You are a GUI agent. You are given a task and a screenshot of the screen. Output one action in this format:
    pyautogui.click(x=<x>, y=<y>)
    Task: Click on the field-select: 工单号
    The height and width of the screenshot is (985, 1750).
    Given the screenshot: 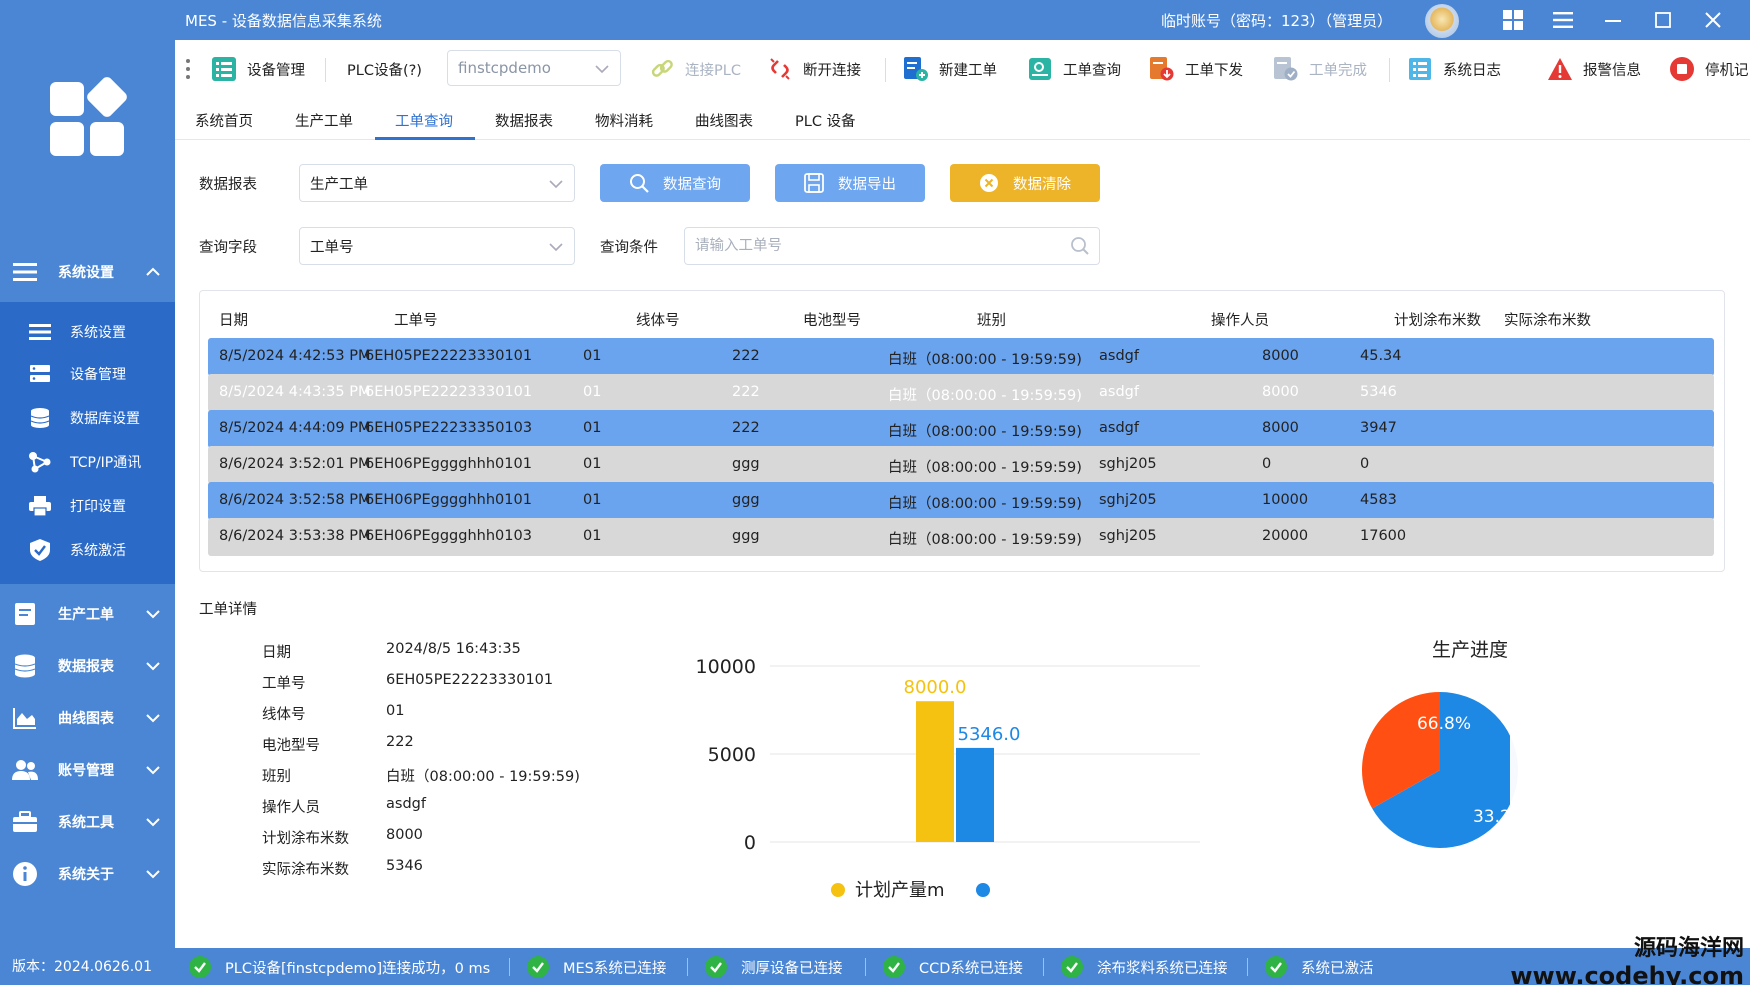 What is the action you would take?
    pyautogui.click(x=437, y=246)
    